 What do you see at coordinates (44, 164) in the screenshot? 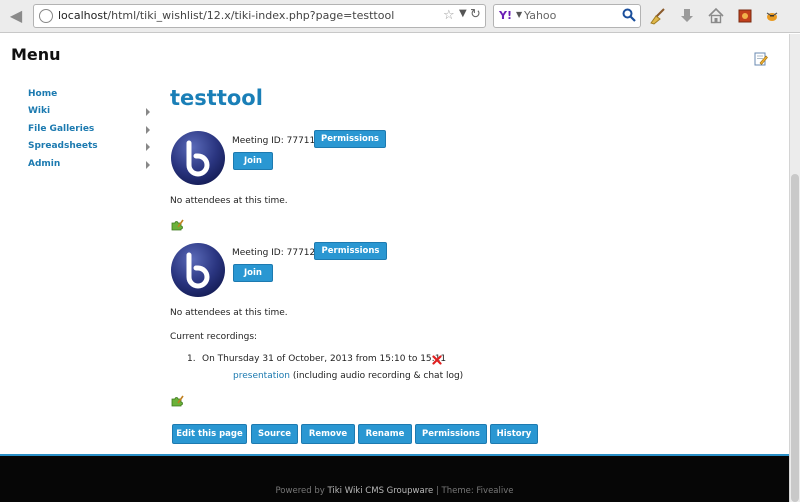
I see `menu-item-label: Admin` at bounding box center [44, 164].